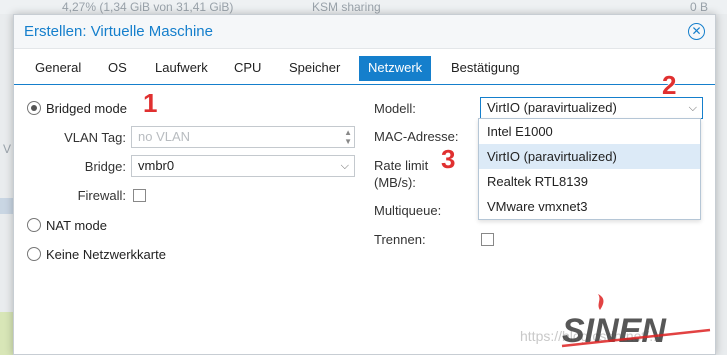 Image resolution: width=727 pixels, height=355 pixels. I want to click on background-sidebar: V, so click(6, 184).